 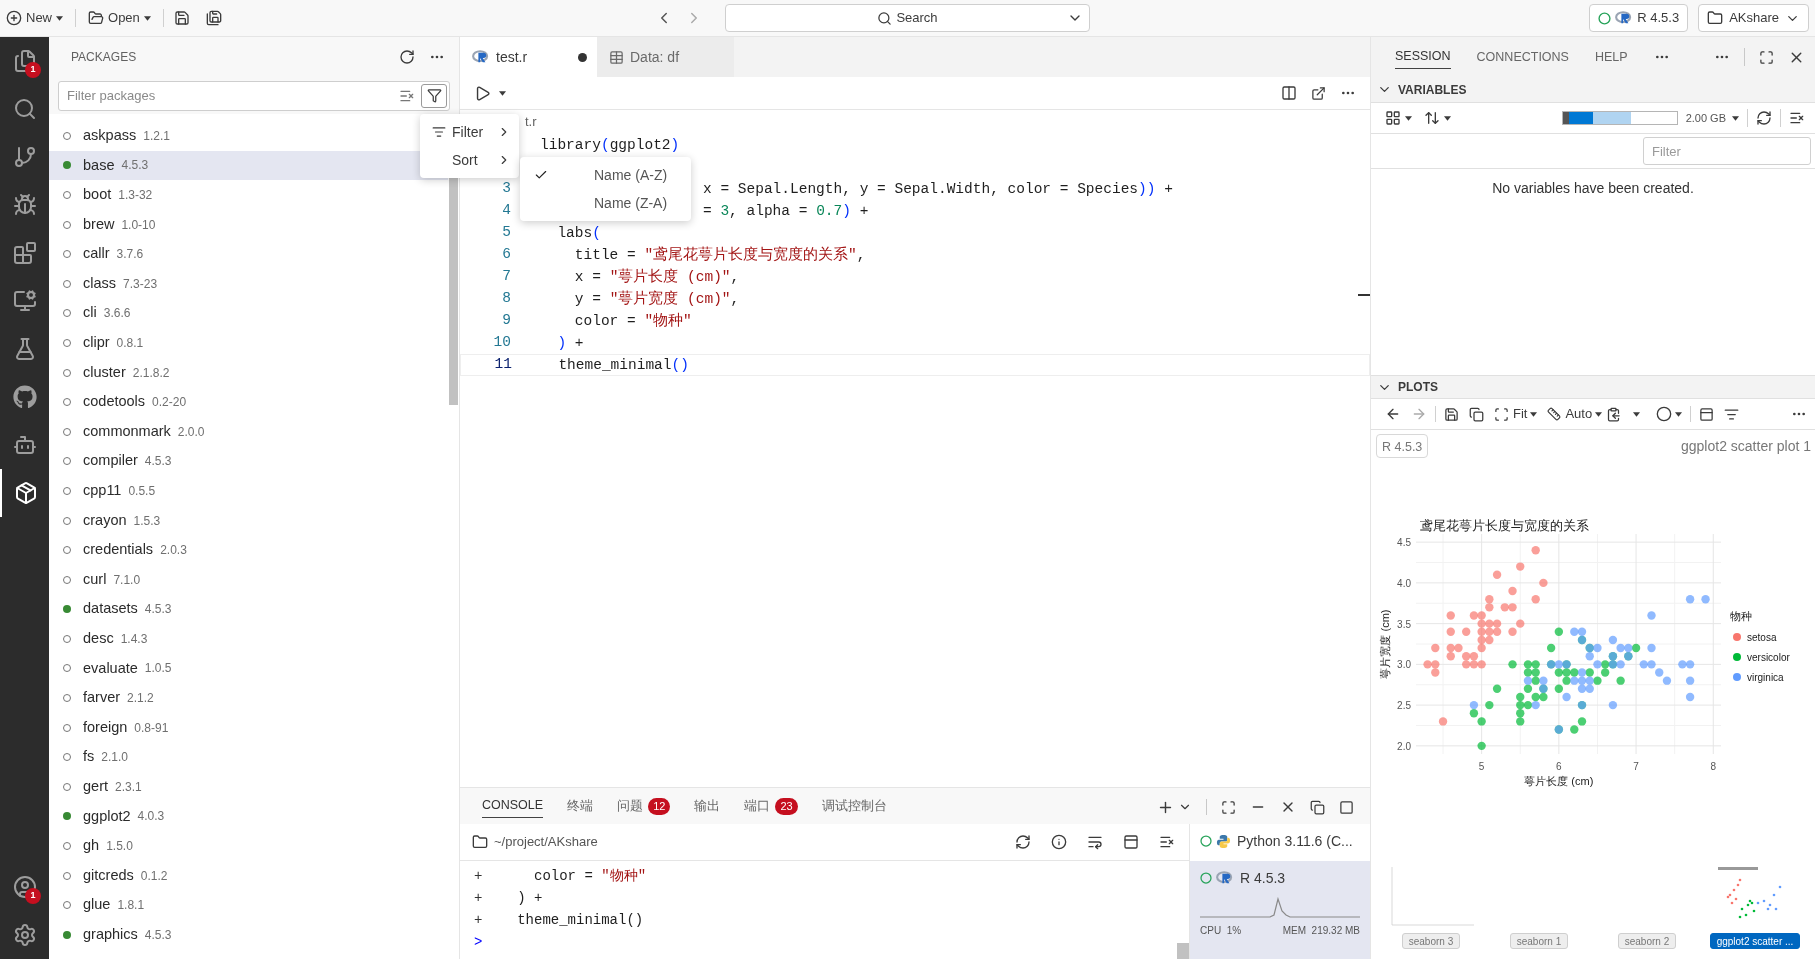 What do you see at coordinates (1481, 766) in the screenshot?
I see `x-tick-label: 5` at bounding box center [1481, 766].